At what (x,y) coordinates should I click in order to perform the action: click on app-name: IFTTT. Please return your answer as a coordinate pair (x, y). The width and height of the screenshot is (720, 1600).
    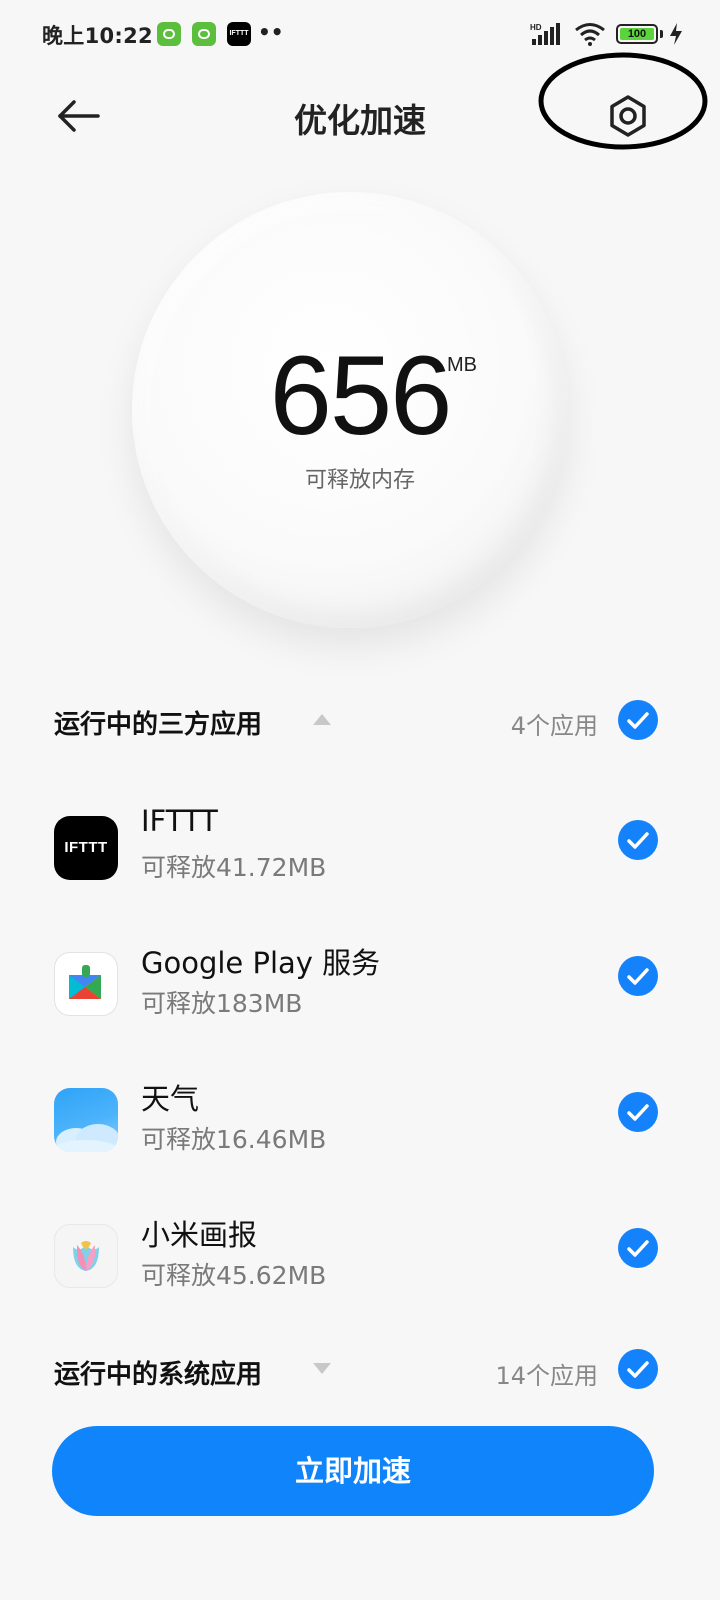
    Looking at the image, I should click on (179, 821).